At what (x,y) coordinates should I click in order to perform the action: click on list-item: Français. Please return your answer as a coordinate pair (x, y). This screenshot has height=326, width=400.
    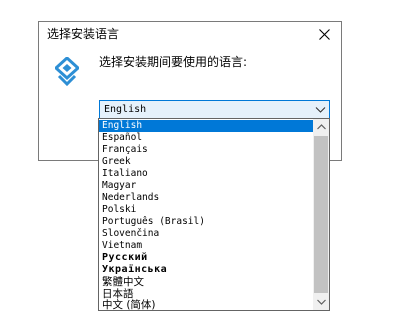
    Looking at the image, I should click on (206, 150).